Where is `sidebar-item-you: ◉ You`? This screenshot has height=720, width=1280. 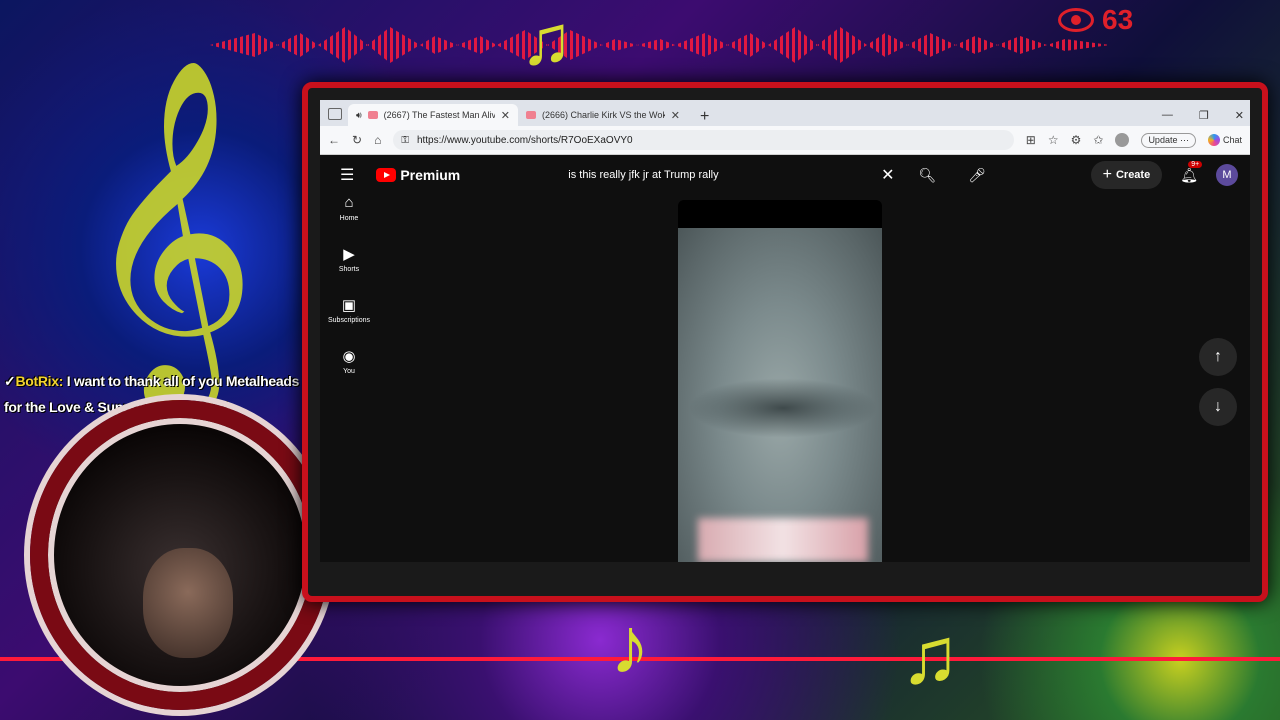 sidebar-item-you: ◉ You is located at coordinates (349, 372).